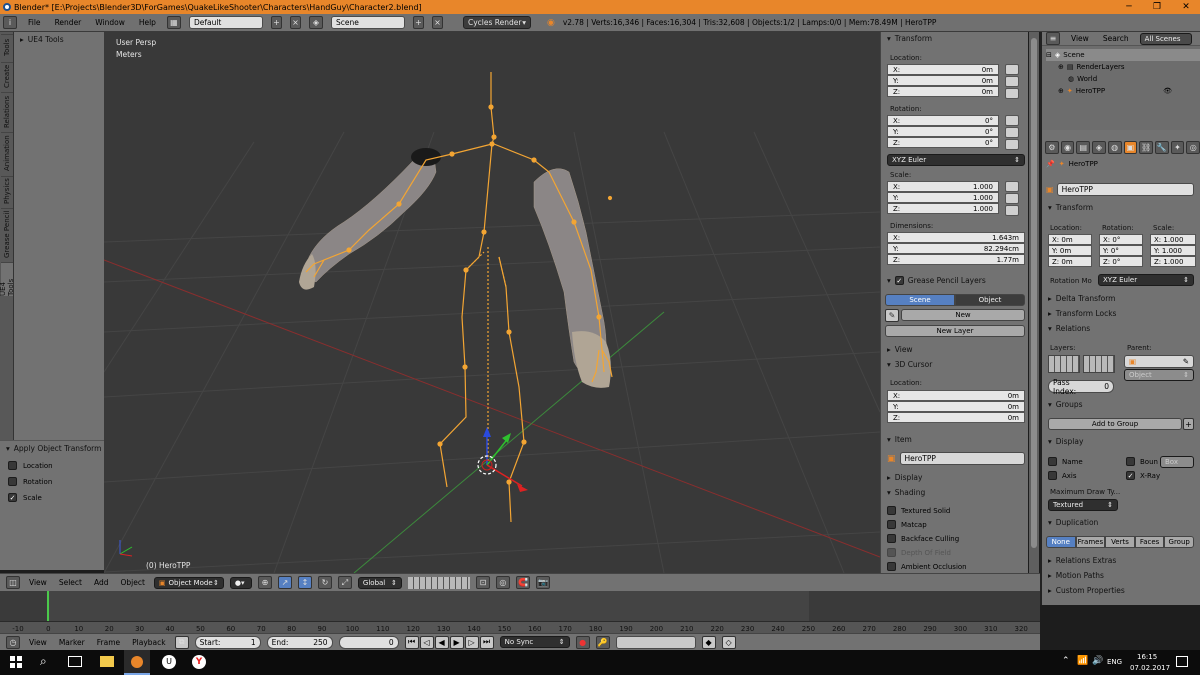 The height and width of the screenshot is (675, 1200). Describe the element at coordinates (486, 642) in the screenshot. I see `jump-end-icon: ⏭` at that location.